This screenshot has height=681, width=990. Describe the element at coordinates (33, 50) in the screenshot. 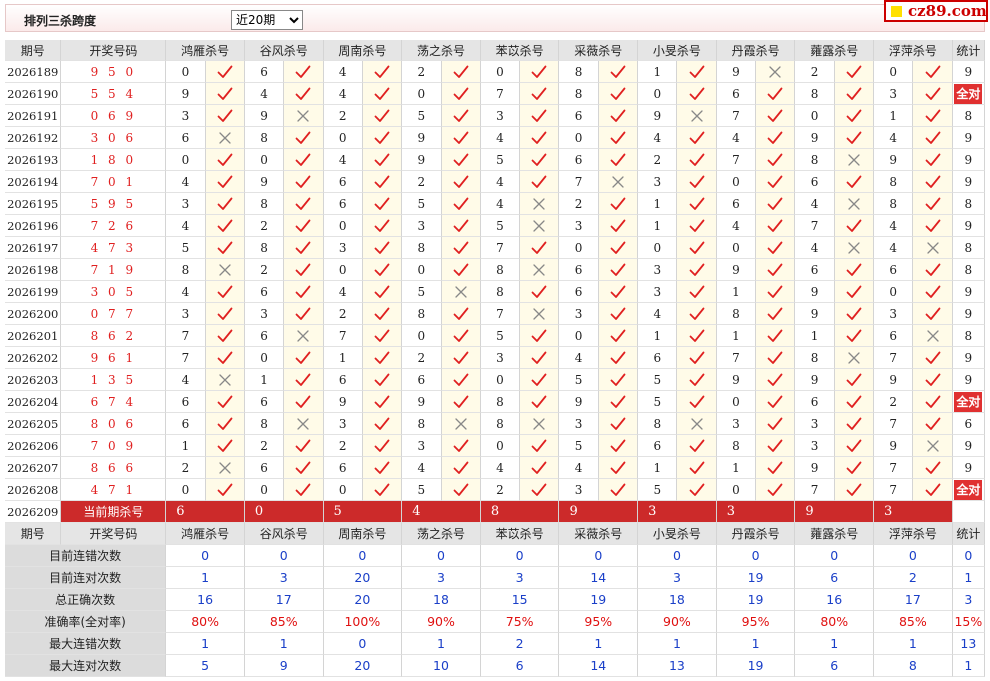

I see `col-period-header: 期号` at that location.